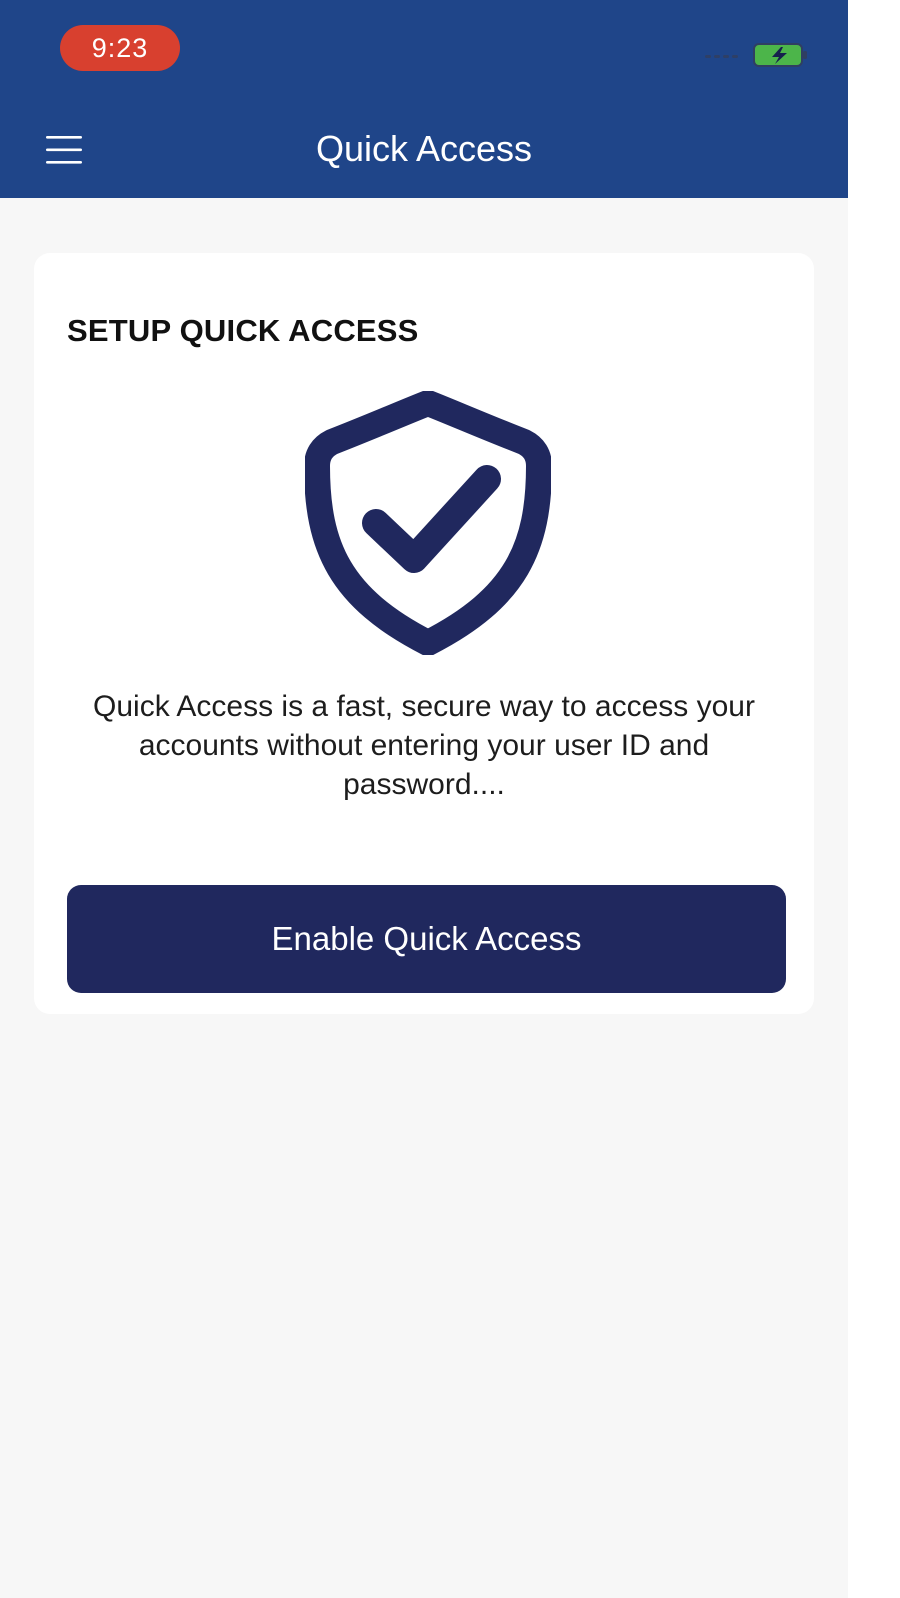  I want to click on page-title: Quick Access, so click(424, 148).